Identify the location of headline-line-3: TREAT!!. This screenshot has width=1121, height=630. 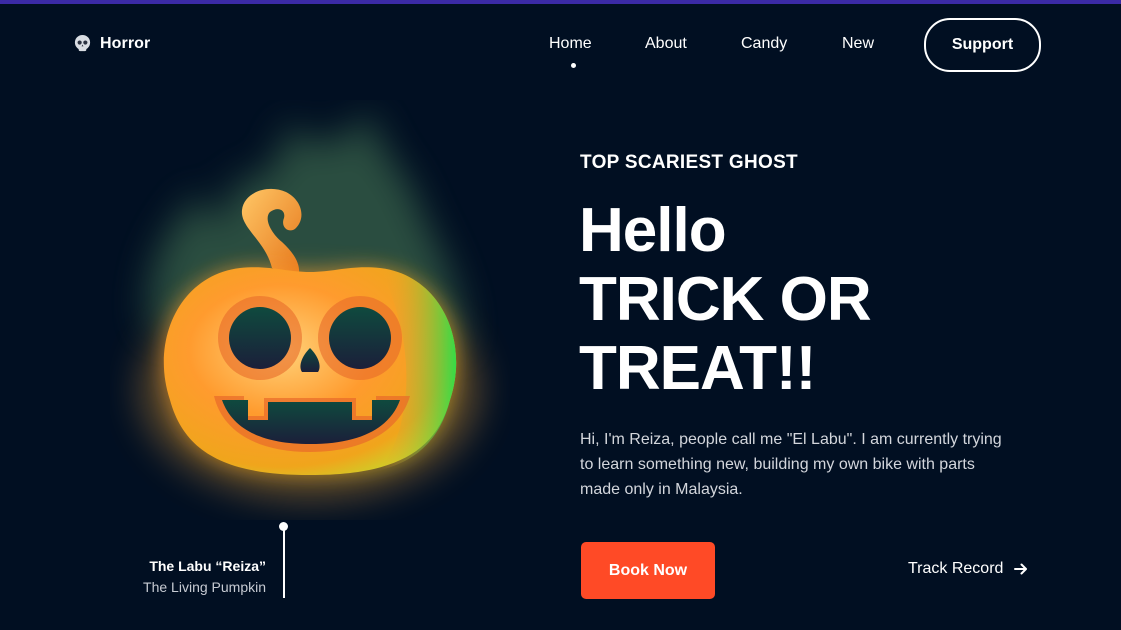
(697, 368).